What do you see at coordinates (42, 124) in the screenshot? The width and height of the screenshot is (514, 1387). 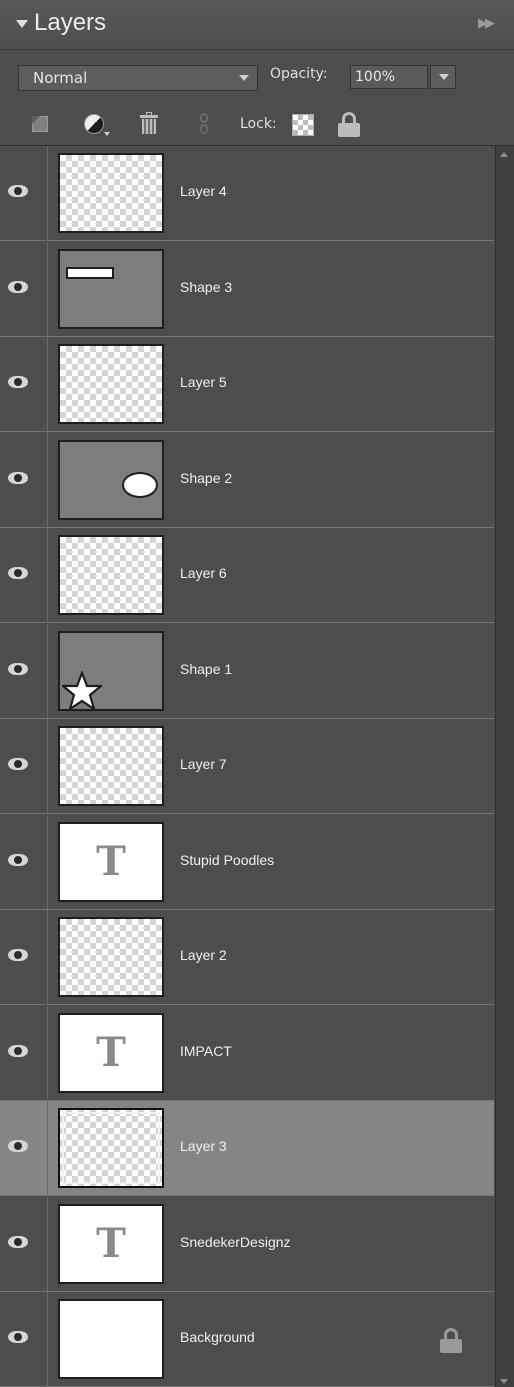 I see `new-layer-icon` at bounding box center [42, 124].